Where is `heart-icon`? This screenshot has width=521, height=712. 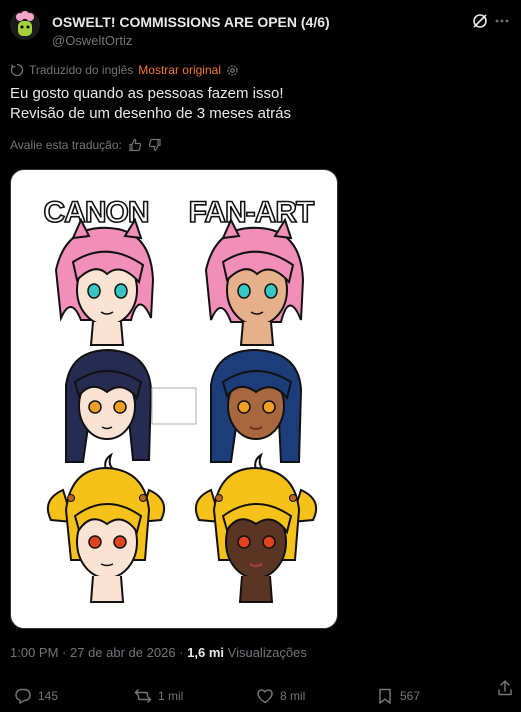 heart-icon is located at coordinates (265, 696).